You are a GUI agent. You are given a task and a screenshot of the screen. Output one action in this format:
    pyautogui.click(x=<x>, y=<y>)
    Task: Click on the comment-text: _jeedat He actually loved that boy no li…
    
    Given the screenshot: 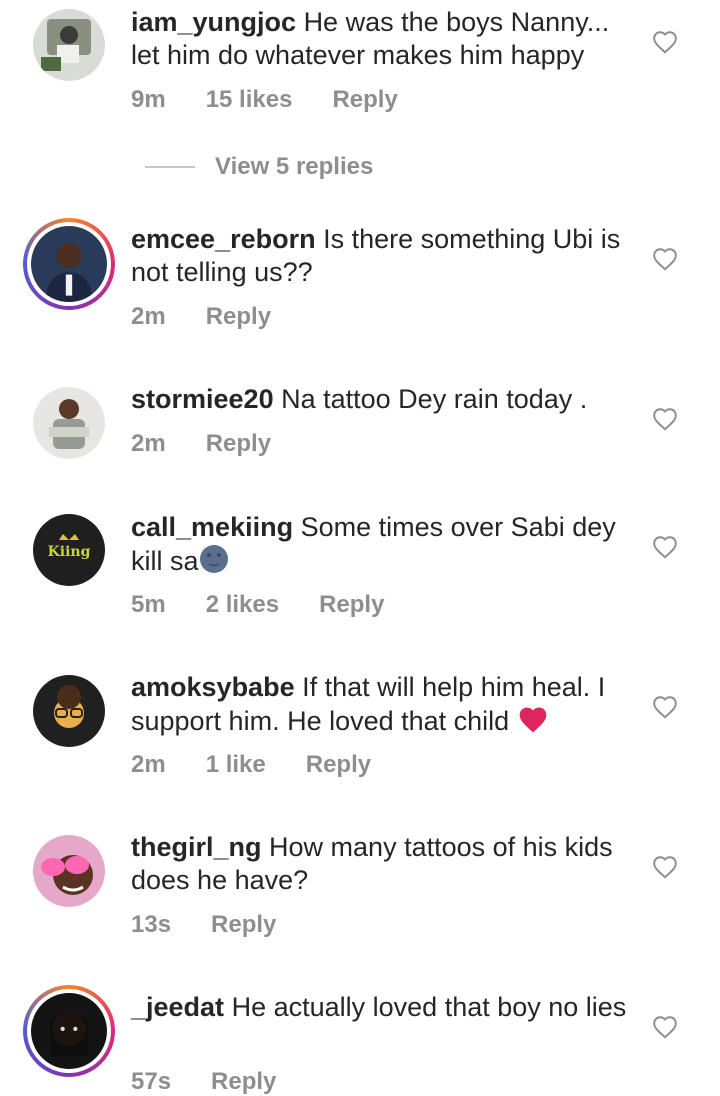 What is the action you would take?
    pyautogui.click(x=381, y=1007)
    